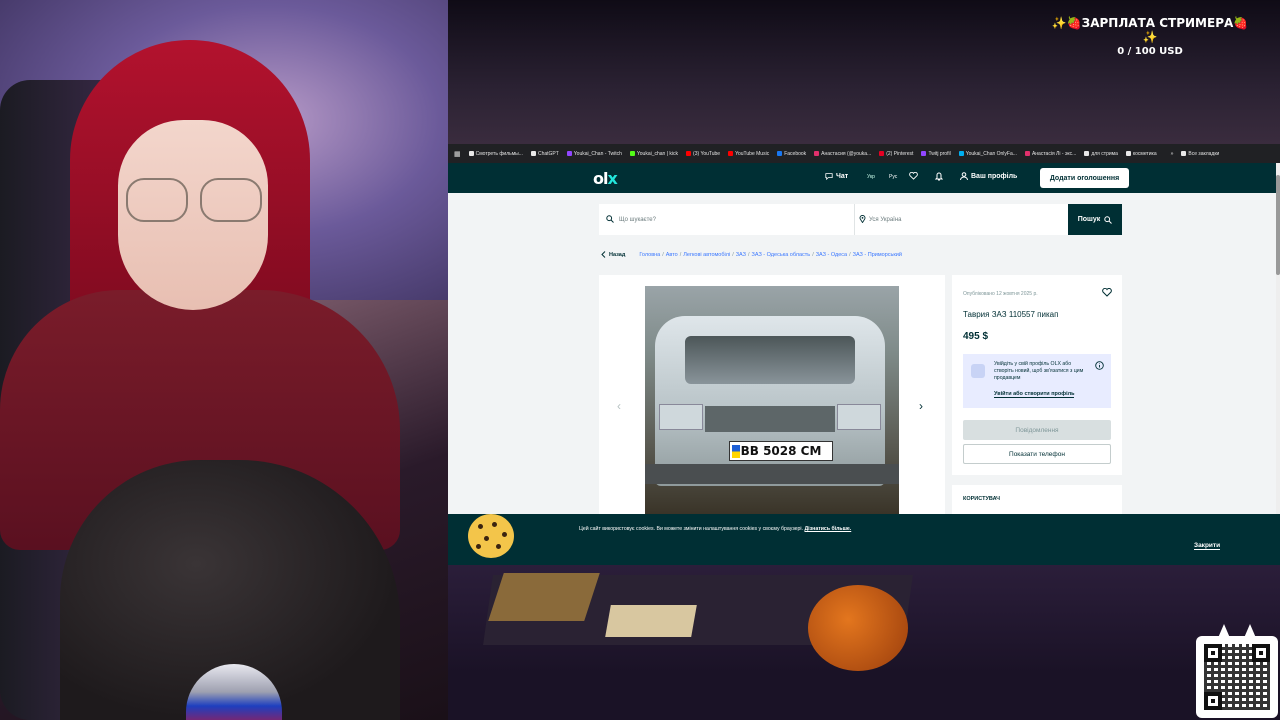 The width and height of the screenshot is (1280, 720). Describe the element at coordinates (457, 154) in the screenshot. I see `apps-icon: ▦` at that location.